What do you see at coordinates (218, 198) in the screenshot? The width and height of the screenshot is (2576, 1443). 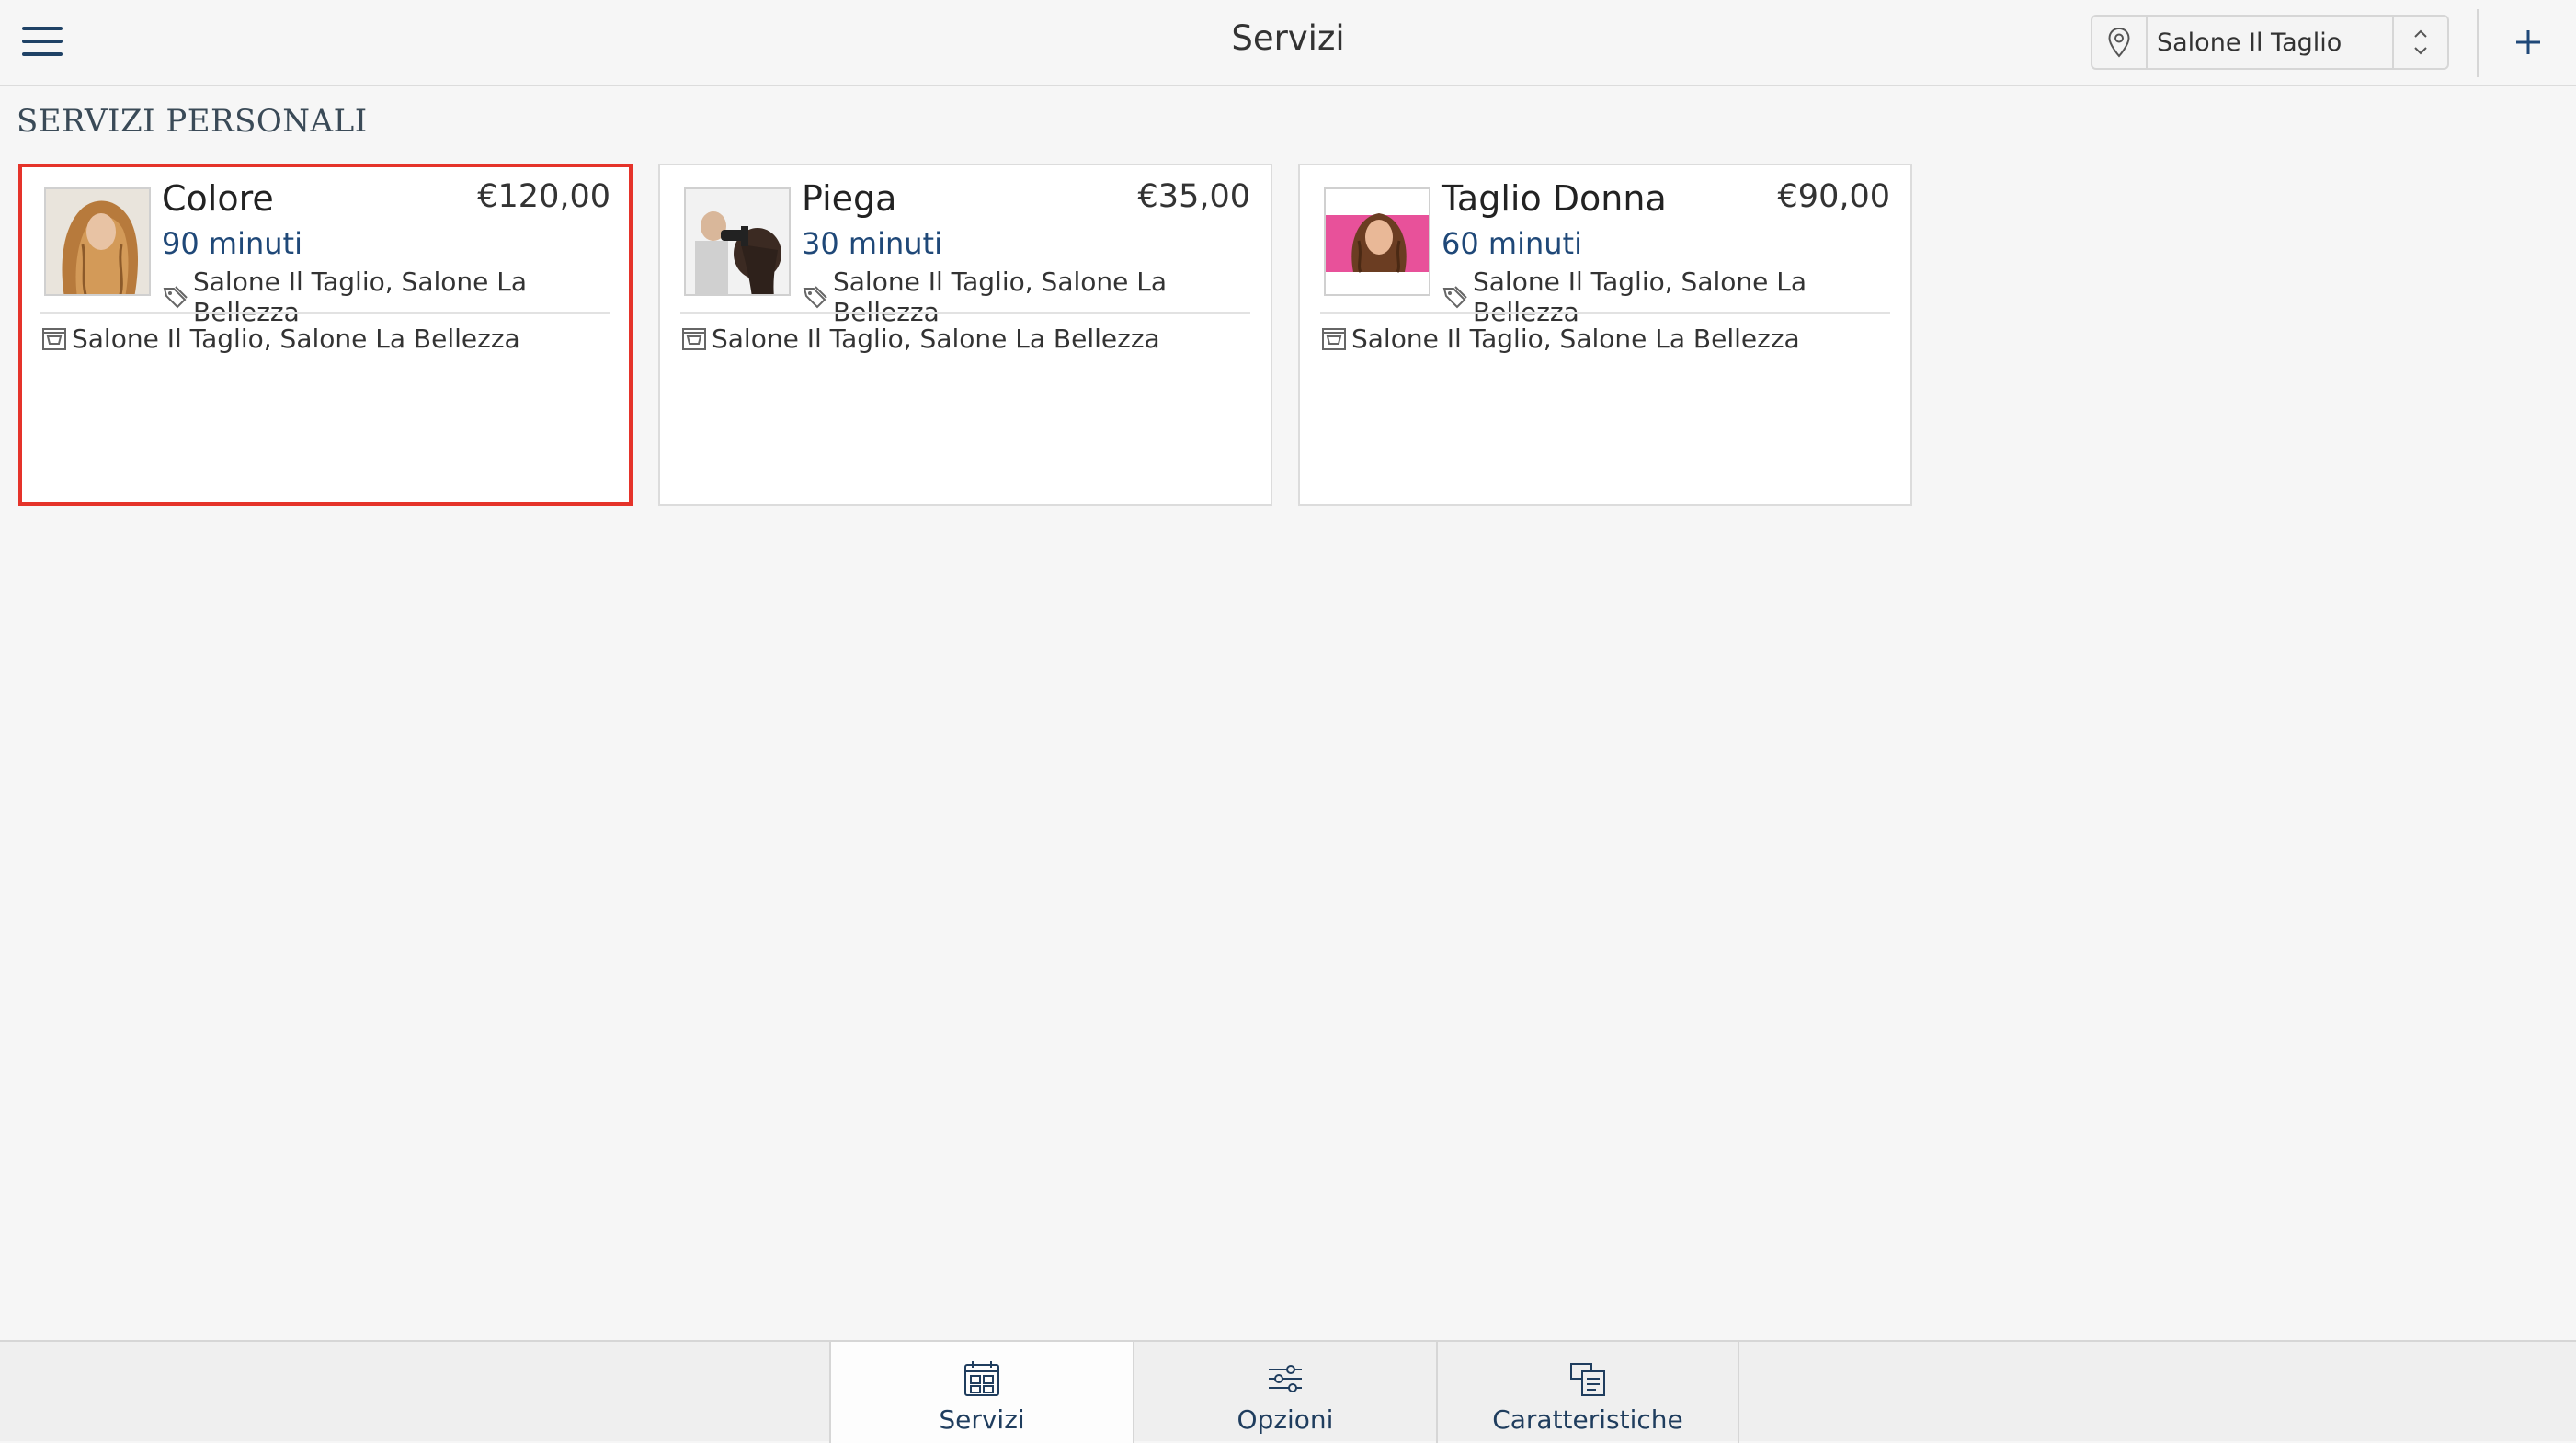 I see `service-name: Colore` at bounding box center [218, 198].